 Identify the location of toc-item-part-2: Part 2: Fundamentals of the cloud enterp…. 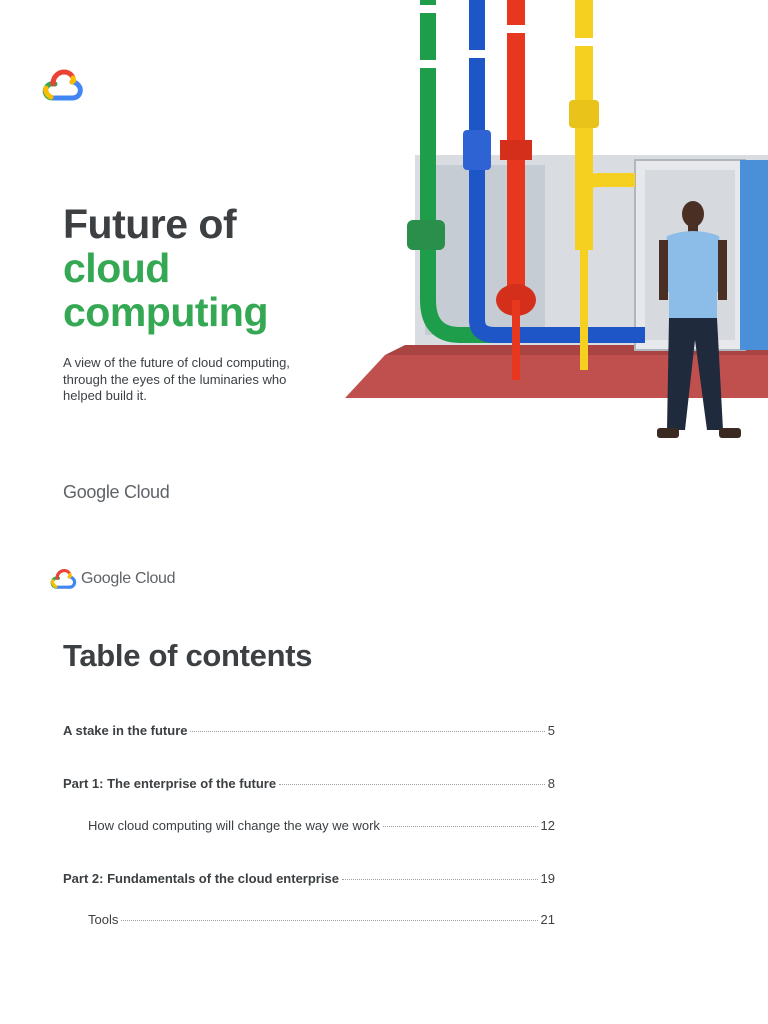
(309, 878).